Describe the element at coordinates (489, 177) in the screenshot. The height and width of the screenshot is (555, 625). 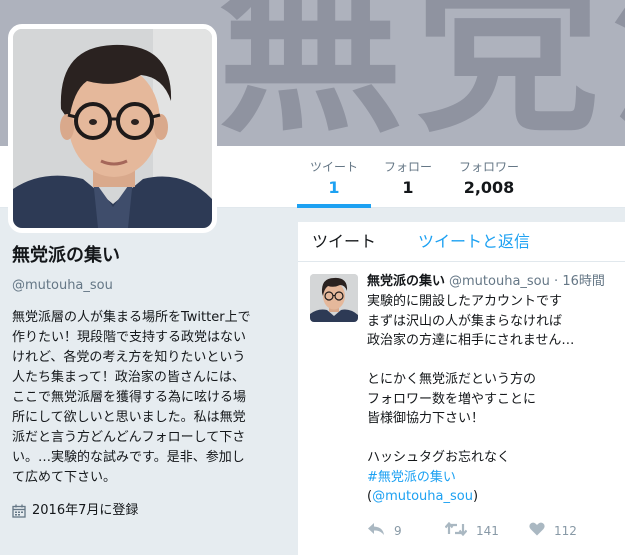
I see `stat-followers: フォロワー 2,008` at that location.